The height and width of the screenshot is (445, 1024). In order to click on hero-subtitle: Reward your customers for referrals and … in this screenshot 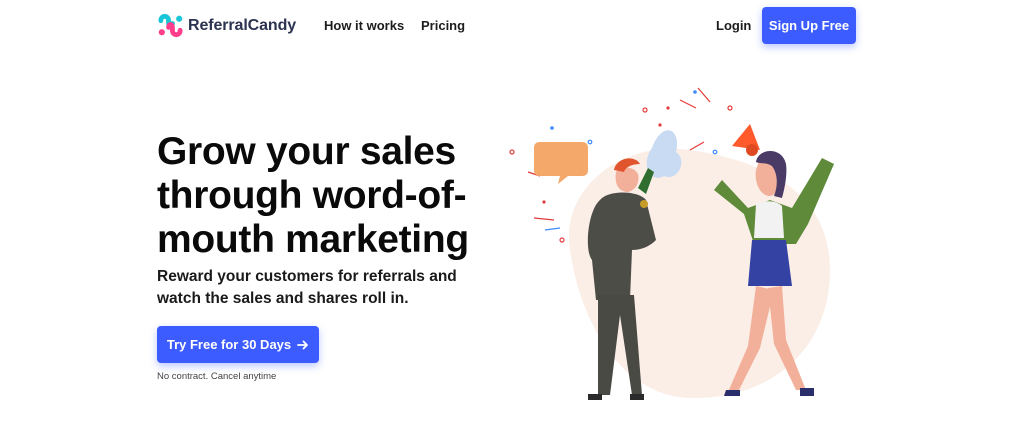, I will do `click(307, 287)`.